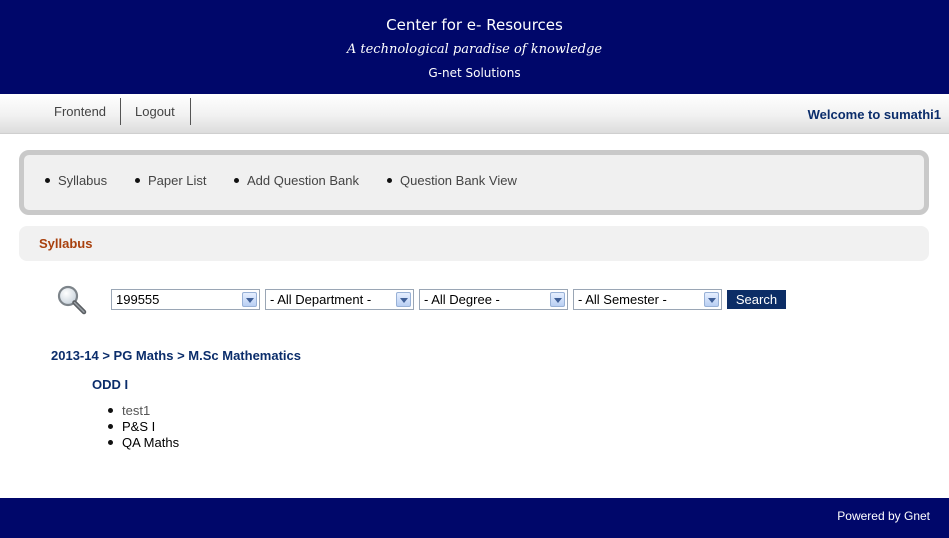  Describe the element at coordinates (874, 114) in the screenshot. I see `welcome-message: Welcome to sumathi1` at that location.